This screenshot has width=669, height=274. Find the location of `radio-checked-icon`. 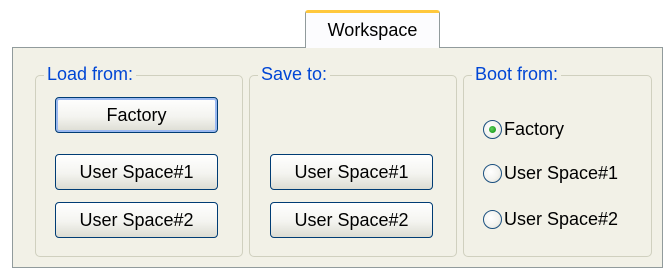

radio-checked-icon is located at coordinates (492, 129).